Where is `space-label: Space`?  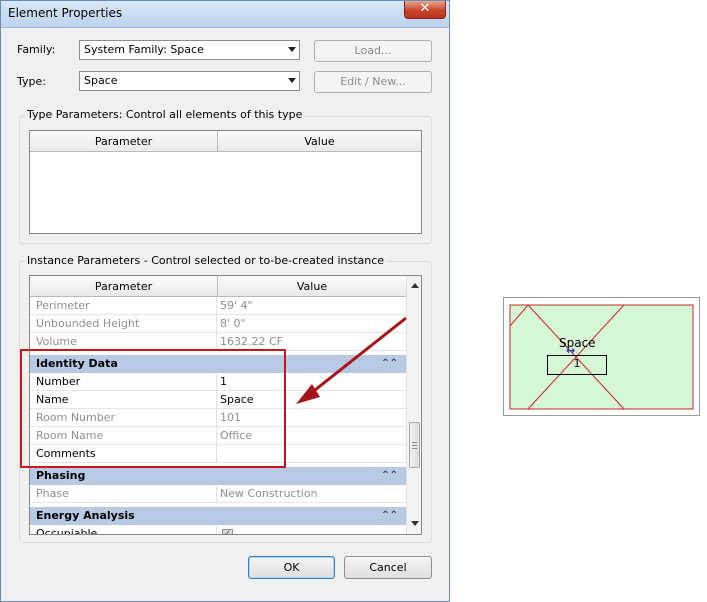
space-label: Space is located at coordinates (577, 343).